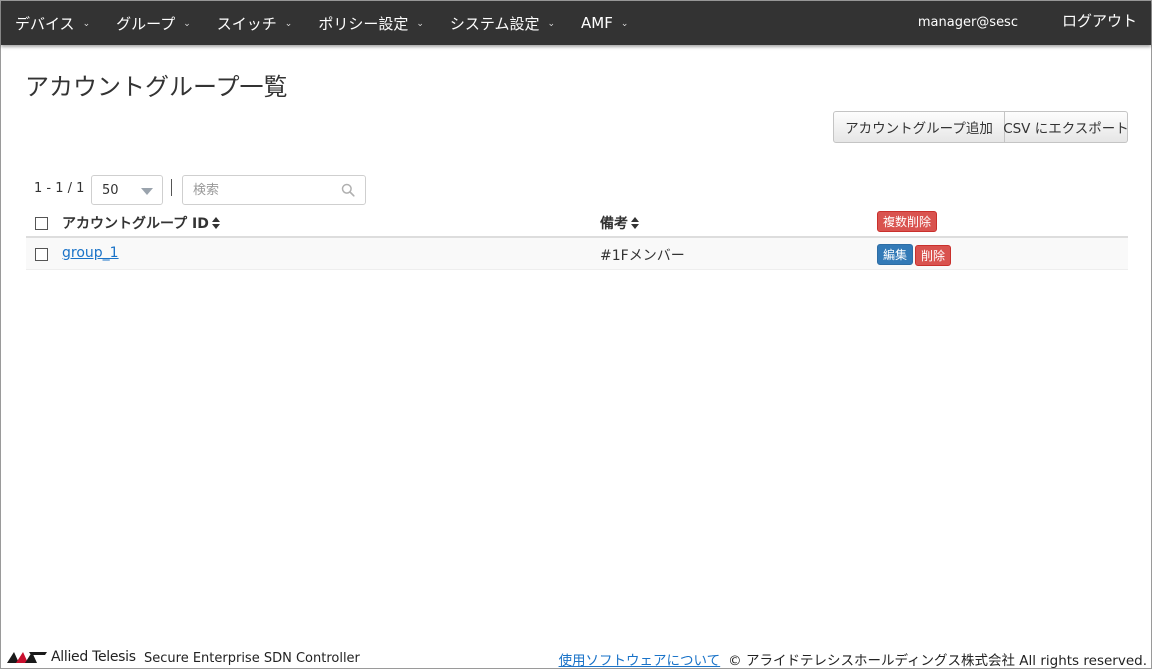 This screenshot has width=1152, height=669. I want to click on nav-menu-system-settings: システム設定 ⌄, so click(501, 23).